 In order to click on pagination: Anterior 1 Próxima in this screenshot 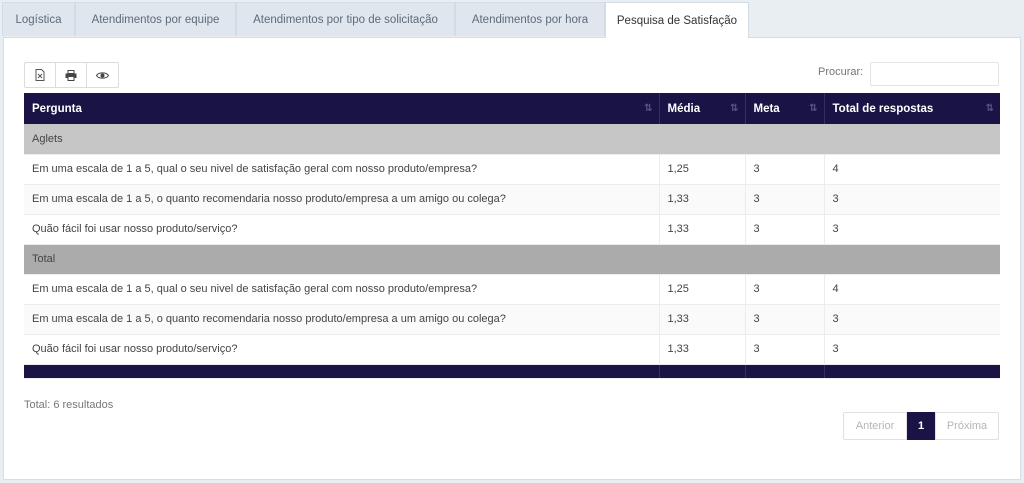, I will do `click(921, 426)`.